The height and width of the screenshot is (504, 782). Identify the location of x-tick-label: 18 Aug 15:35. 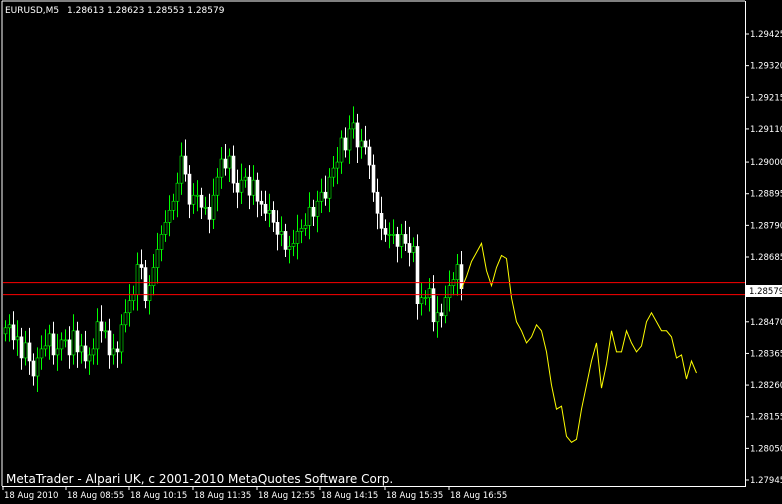
(414, 496).